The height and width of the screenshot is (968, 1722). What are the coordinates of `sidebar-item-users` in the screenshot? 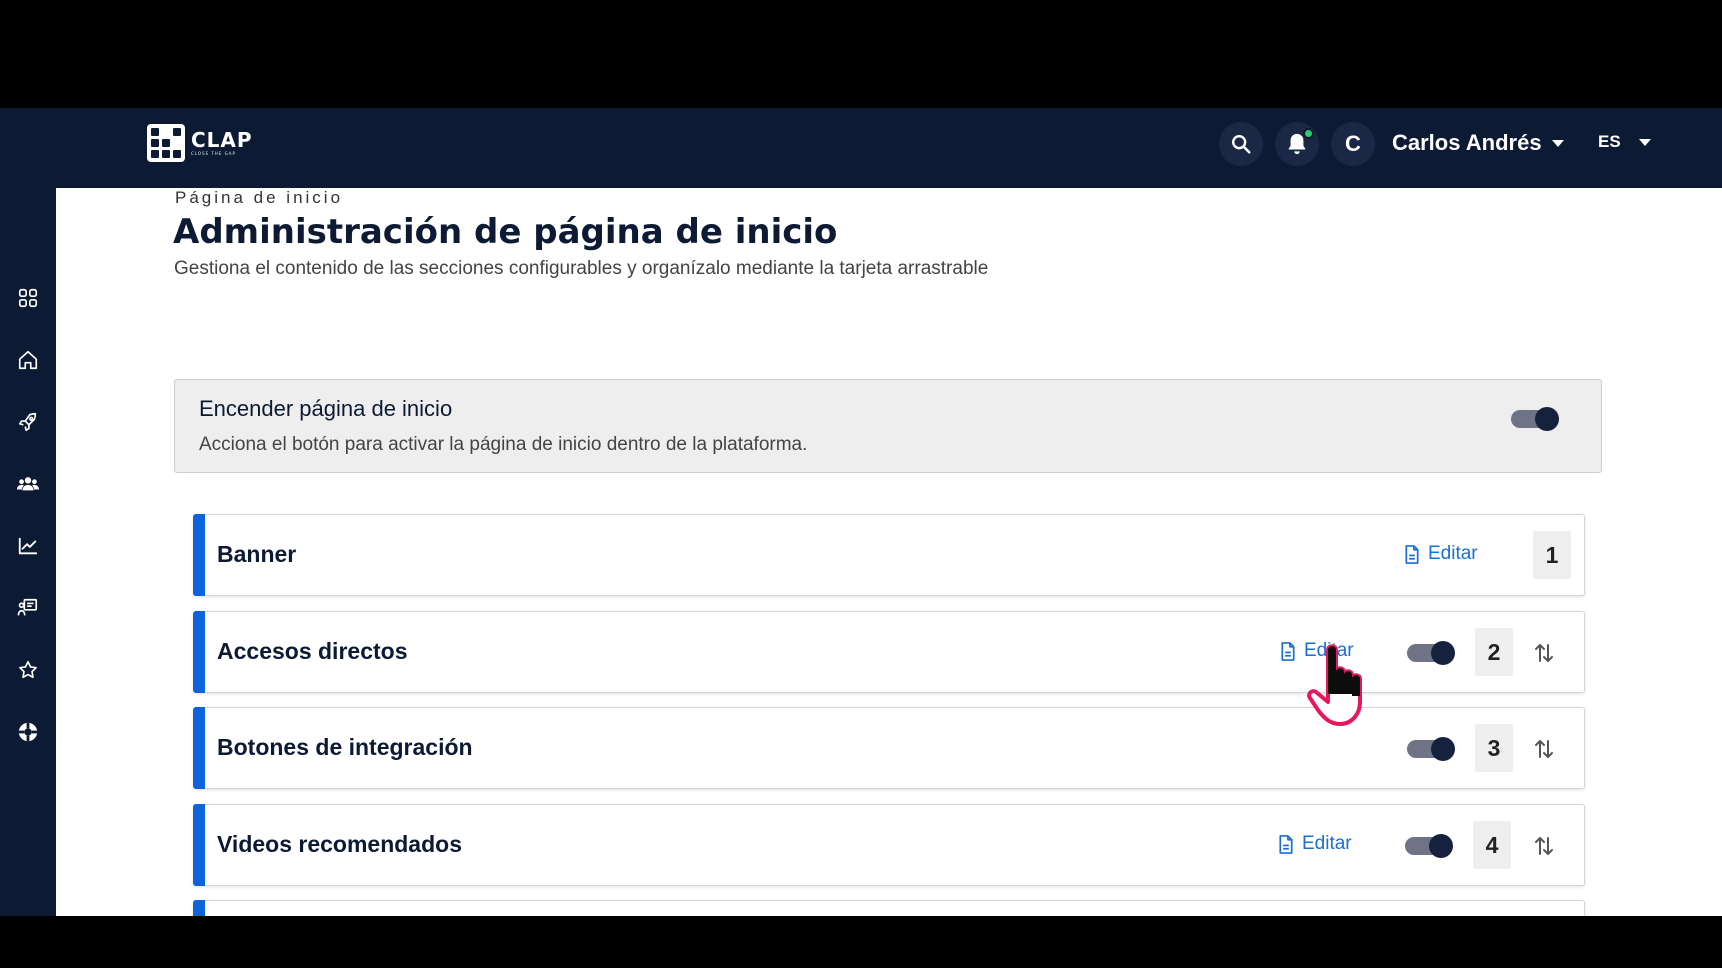 It's located at (28, 484).